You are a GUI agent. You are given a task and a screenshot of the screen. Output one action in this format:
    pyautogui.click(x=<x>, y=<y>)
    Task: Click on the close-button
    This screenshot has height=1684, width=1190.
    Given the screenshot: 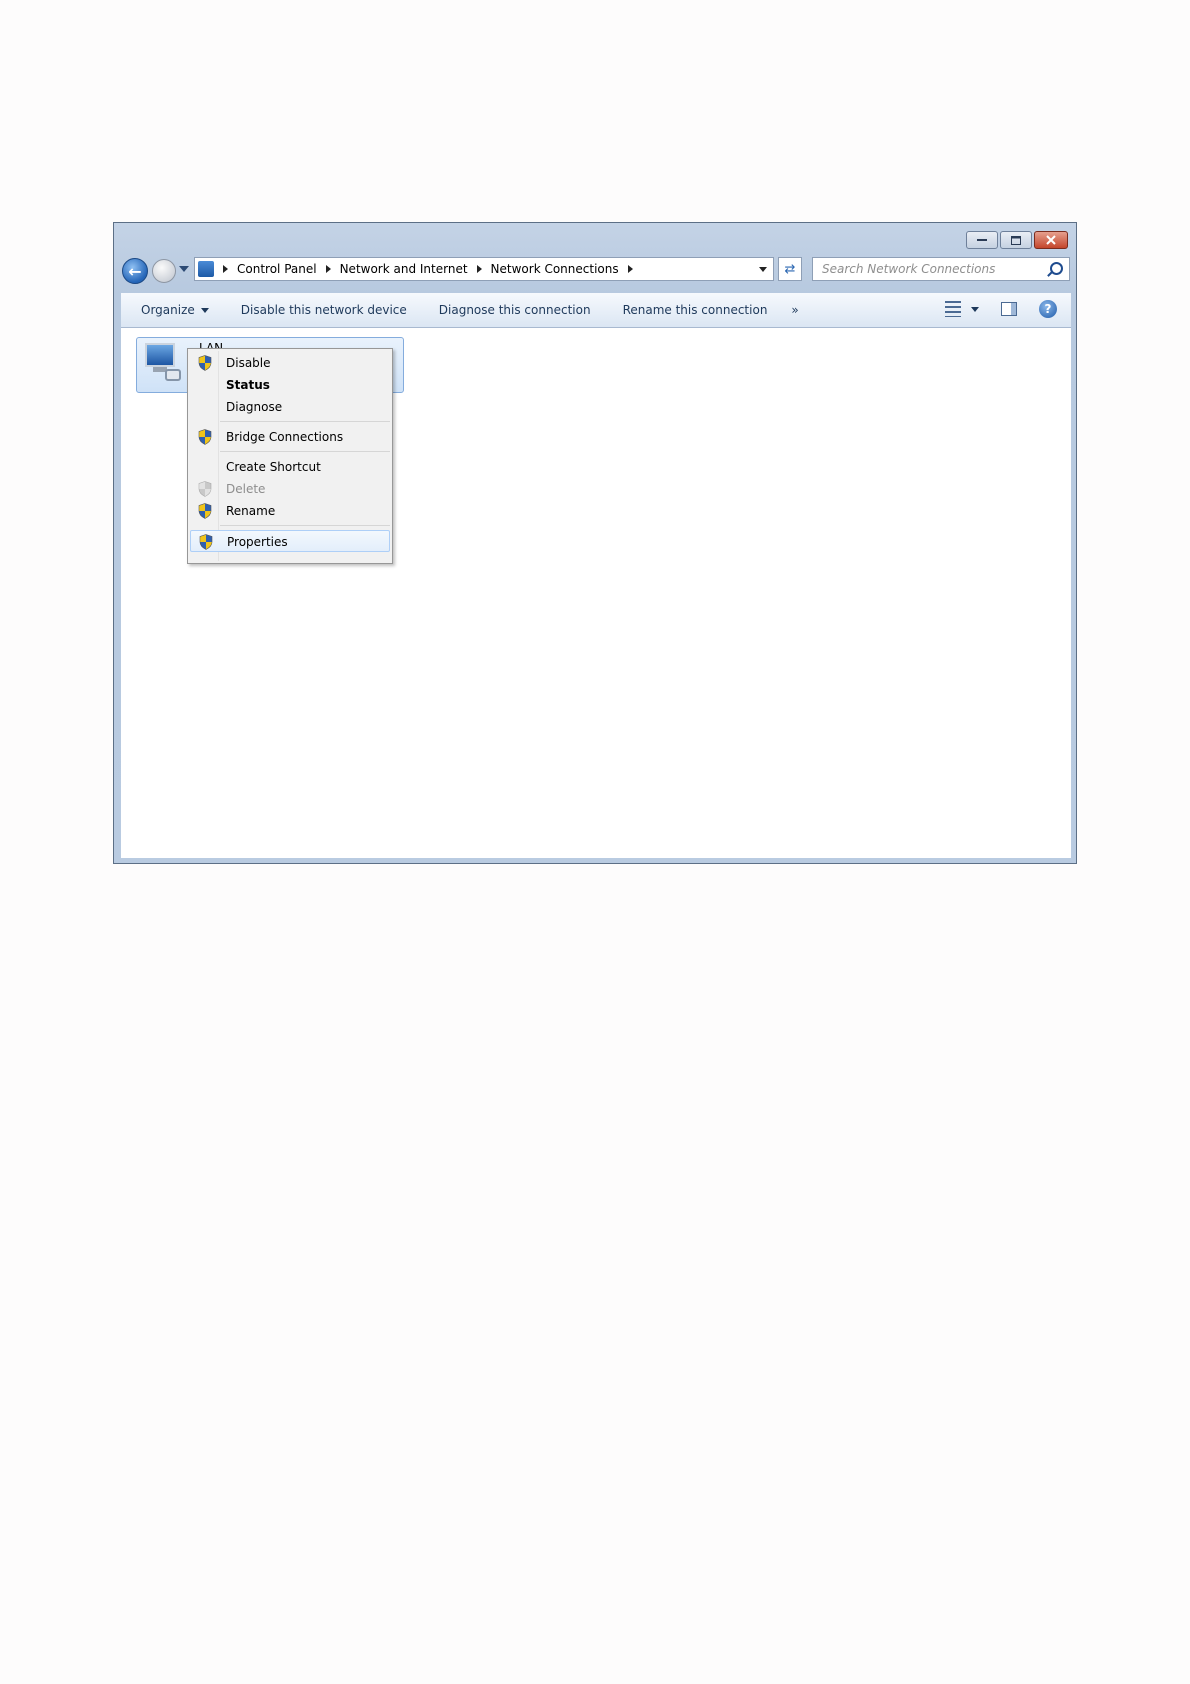 What is the action you would take?
    pyautogui.click(x=1051, y=240)
    